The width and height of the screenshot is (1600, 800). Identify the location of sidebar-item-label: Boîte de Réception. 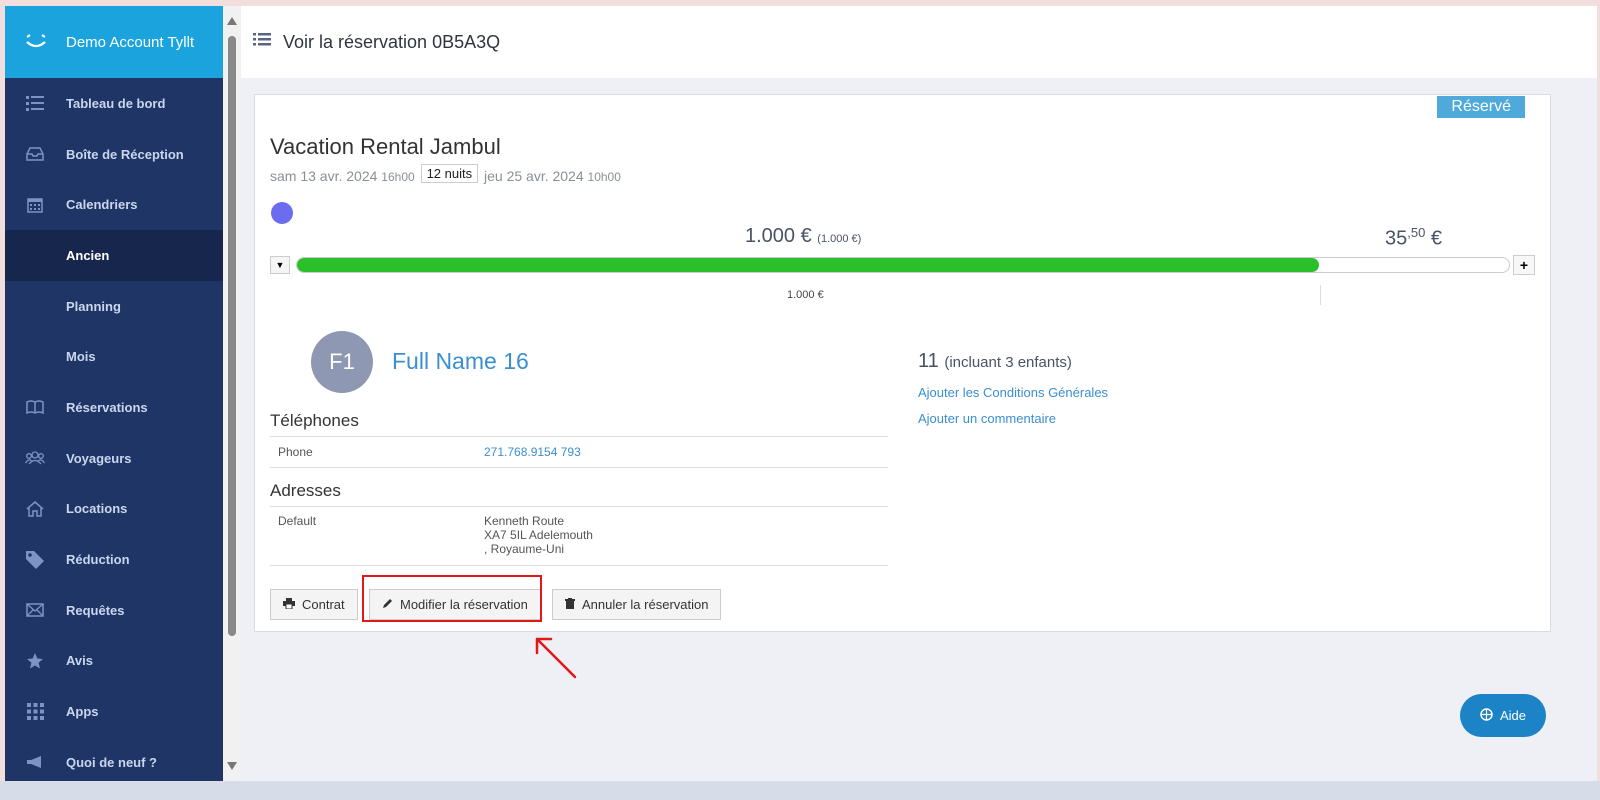
(125, 154).